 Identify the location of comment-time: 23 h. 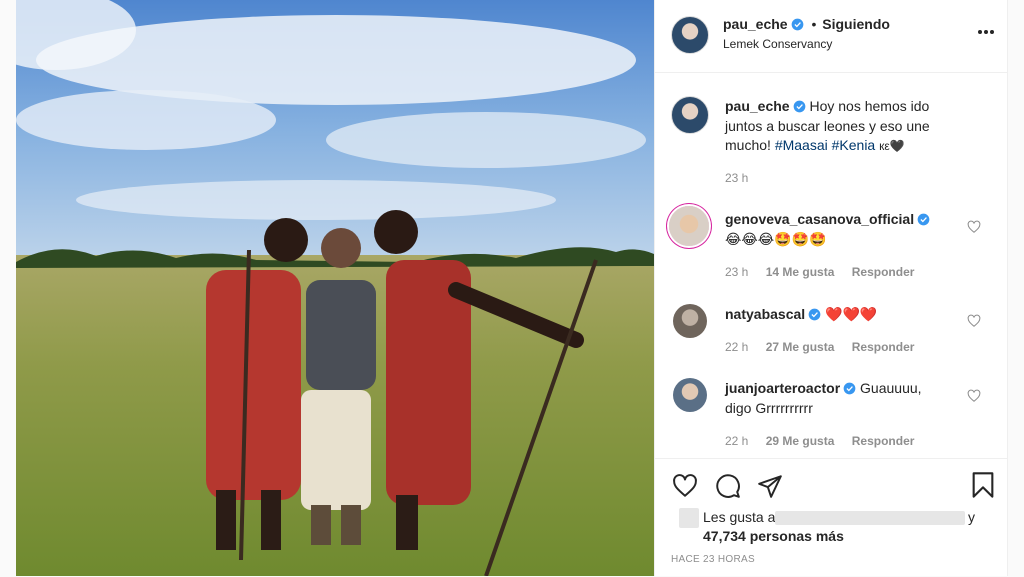
(736, 272).